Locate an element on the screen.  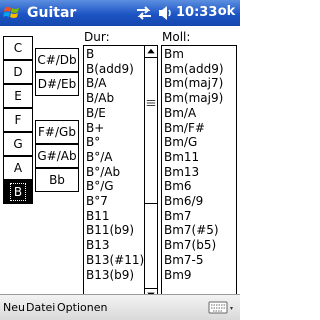
note-label: F#/Gb is located at coordinates (57, 132).